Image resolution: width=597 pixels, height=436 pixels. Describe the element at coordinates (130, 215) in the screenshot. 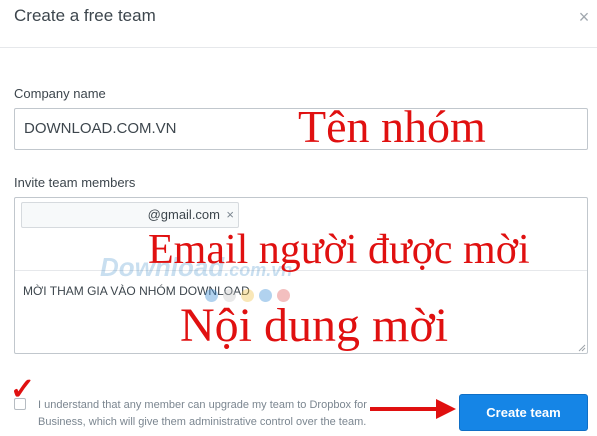

I see `email-chip: @gmail.com ×` at that location.